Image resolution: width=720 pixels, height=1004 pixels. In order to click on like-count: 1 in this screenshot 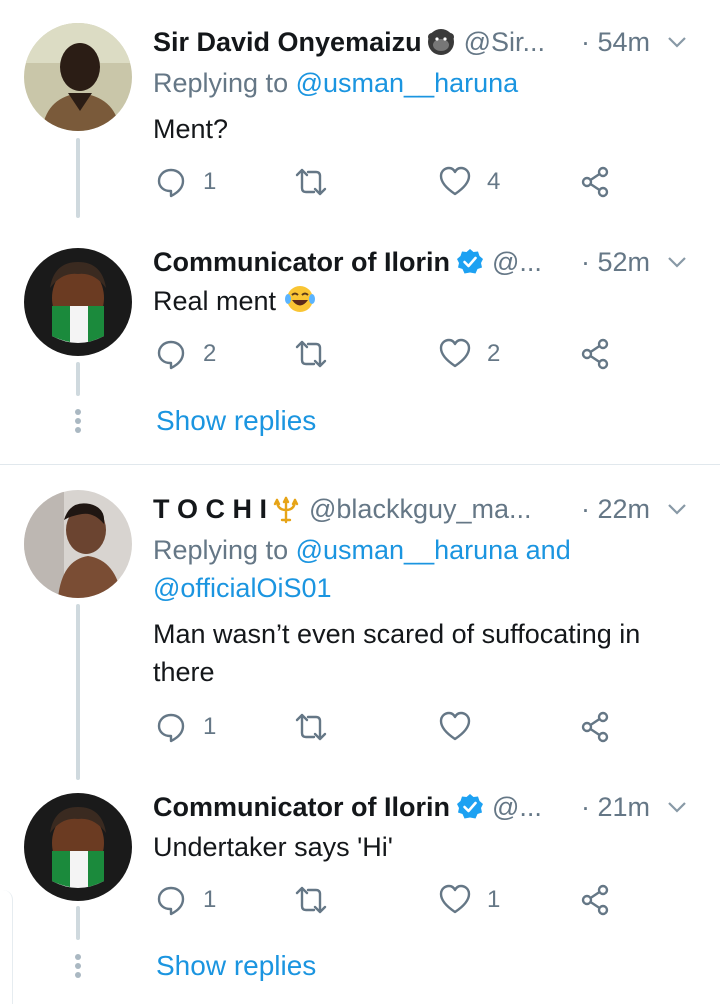, I will do `click(494, 899)`.